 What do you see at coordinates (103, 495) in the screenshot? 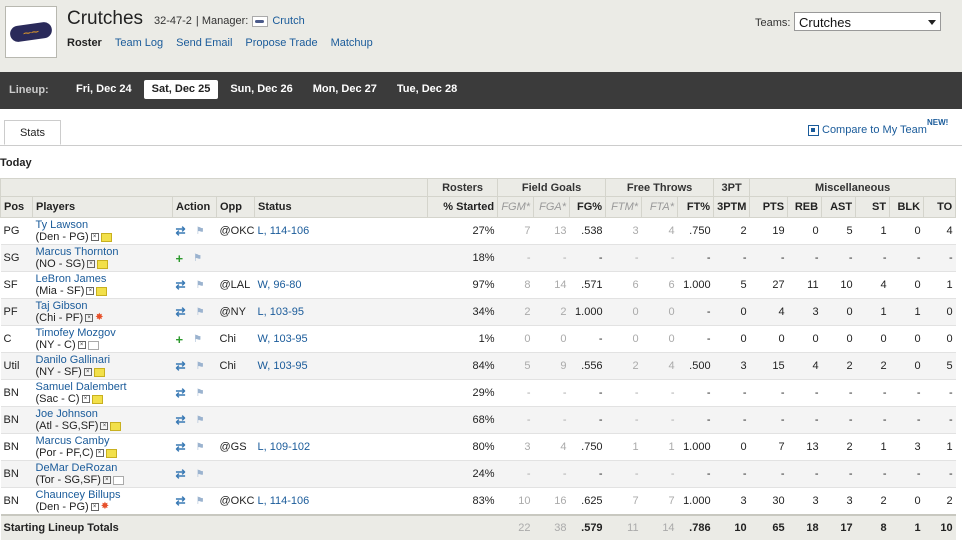
I see `player-name-link: Chauncey Billups` at bounding box center [103, 495].